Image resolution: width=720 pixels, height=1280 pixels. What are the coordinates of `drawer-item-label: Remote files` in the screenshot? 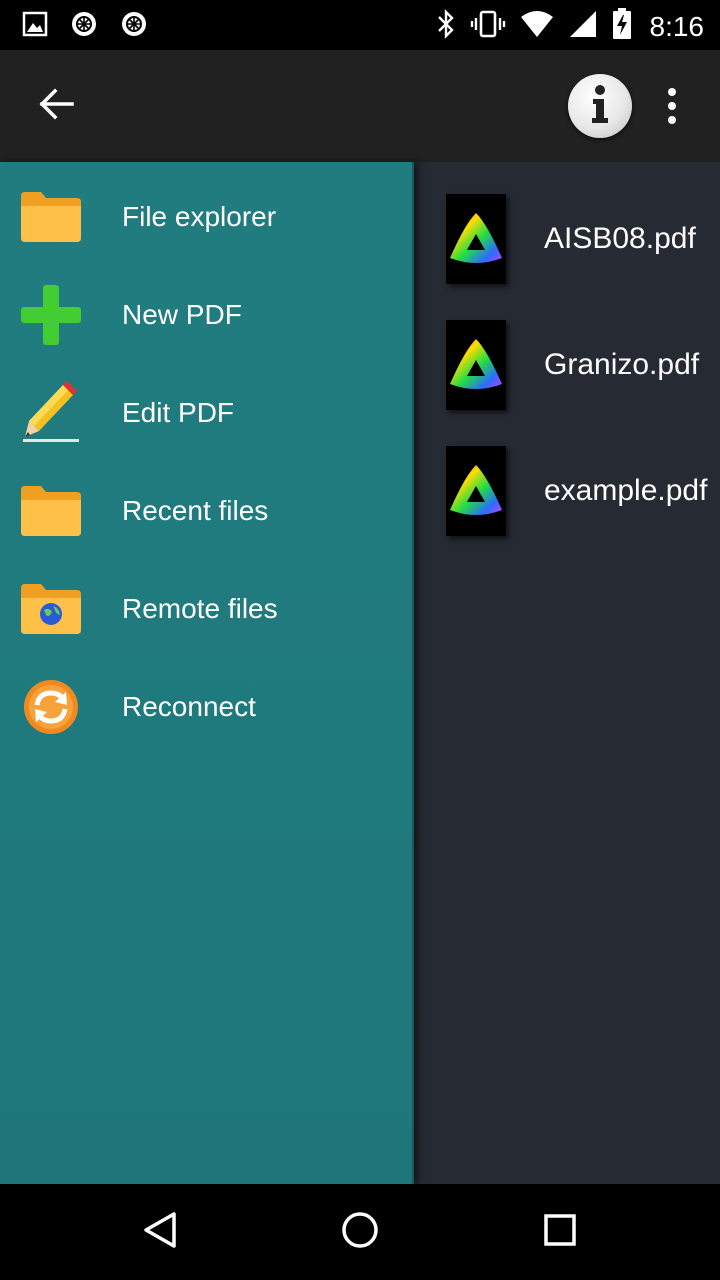 It's located at (200, 608).